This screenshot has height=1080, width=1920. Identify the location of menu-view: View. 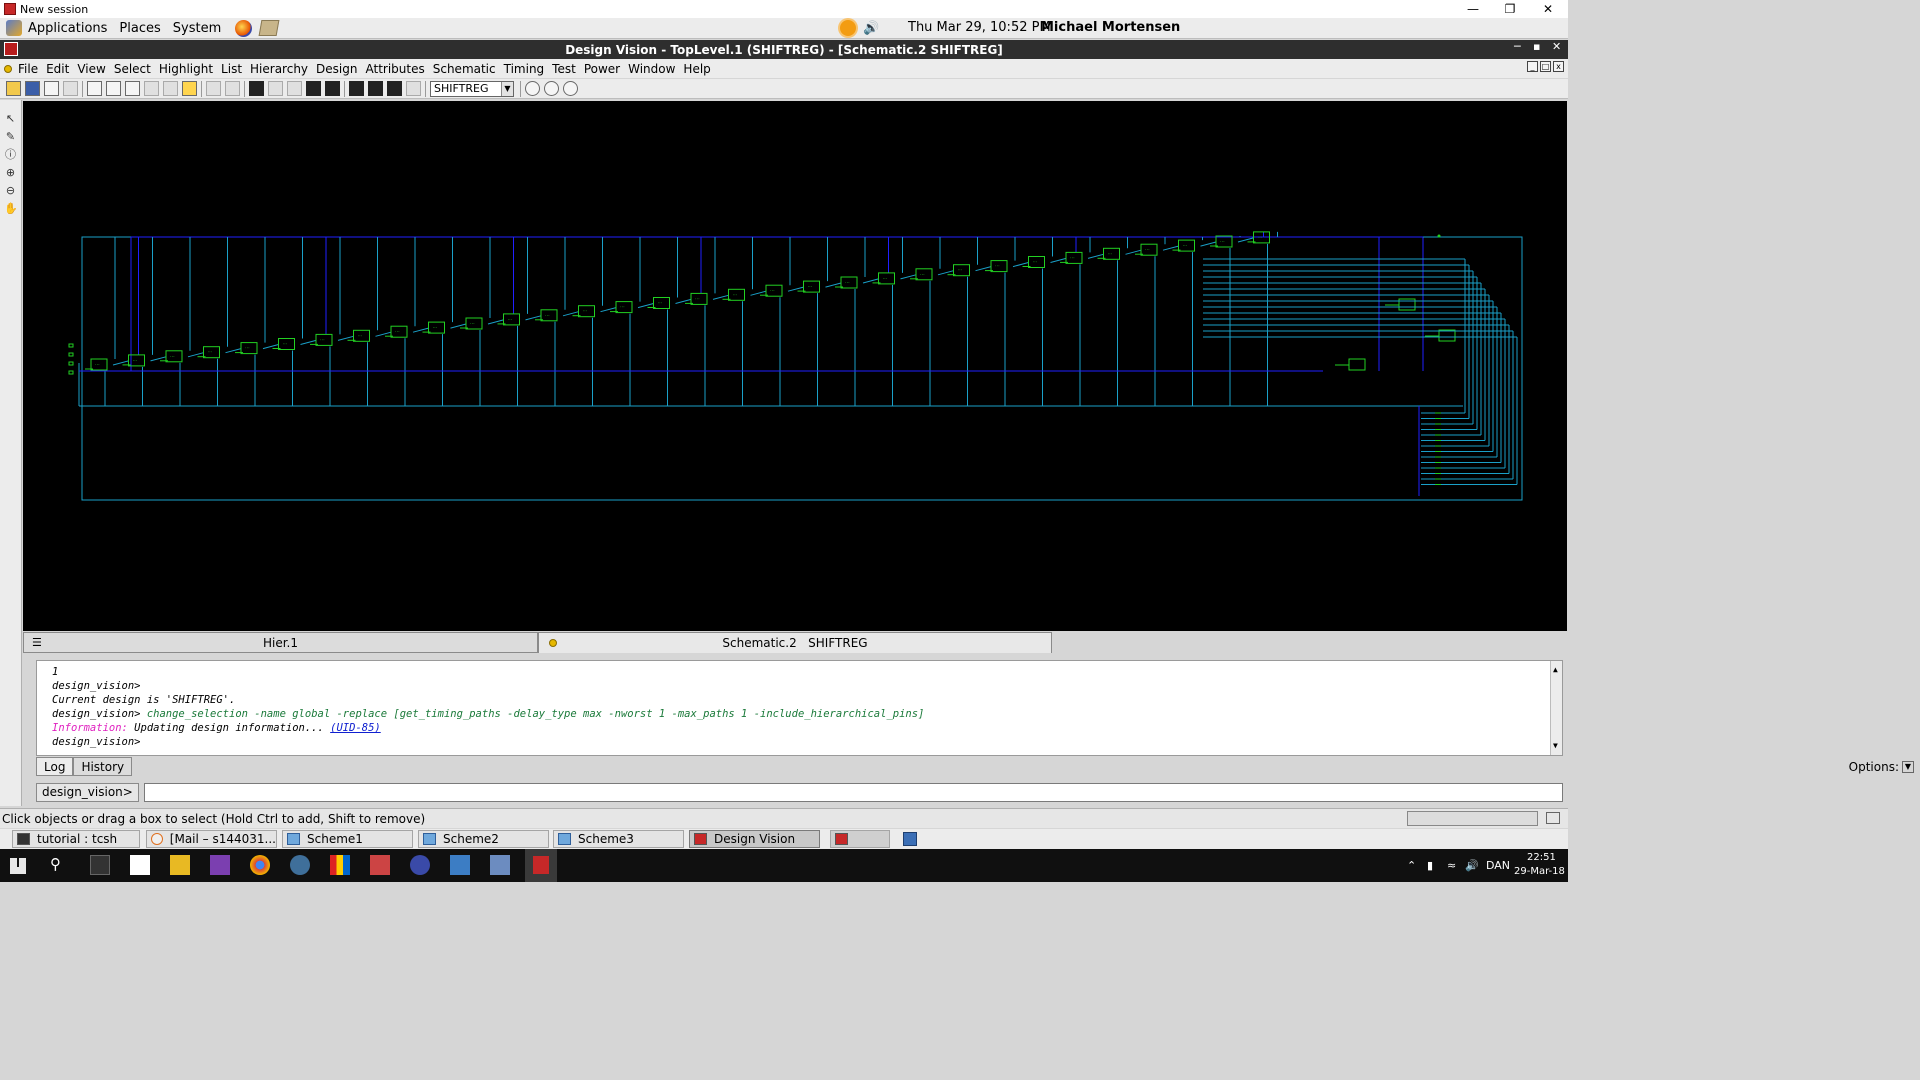
(91, 69).